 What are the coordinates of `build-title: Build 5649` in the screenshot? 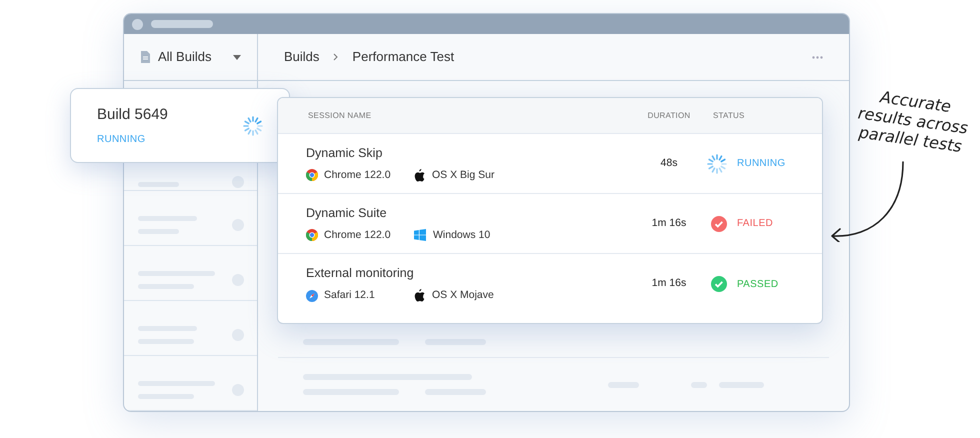 It's located at (133, 114).